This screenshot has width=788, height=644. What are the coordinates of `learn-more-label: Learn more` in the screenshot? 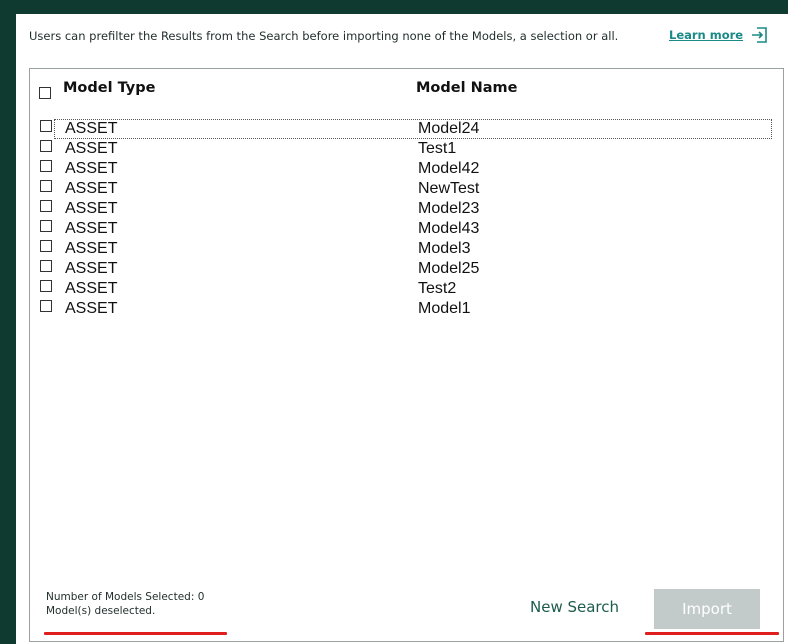 It's located at (706, 35).